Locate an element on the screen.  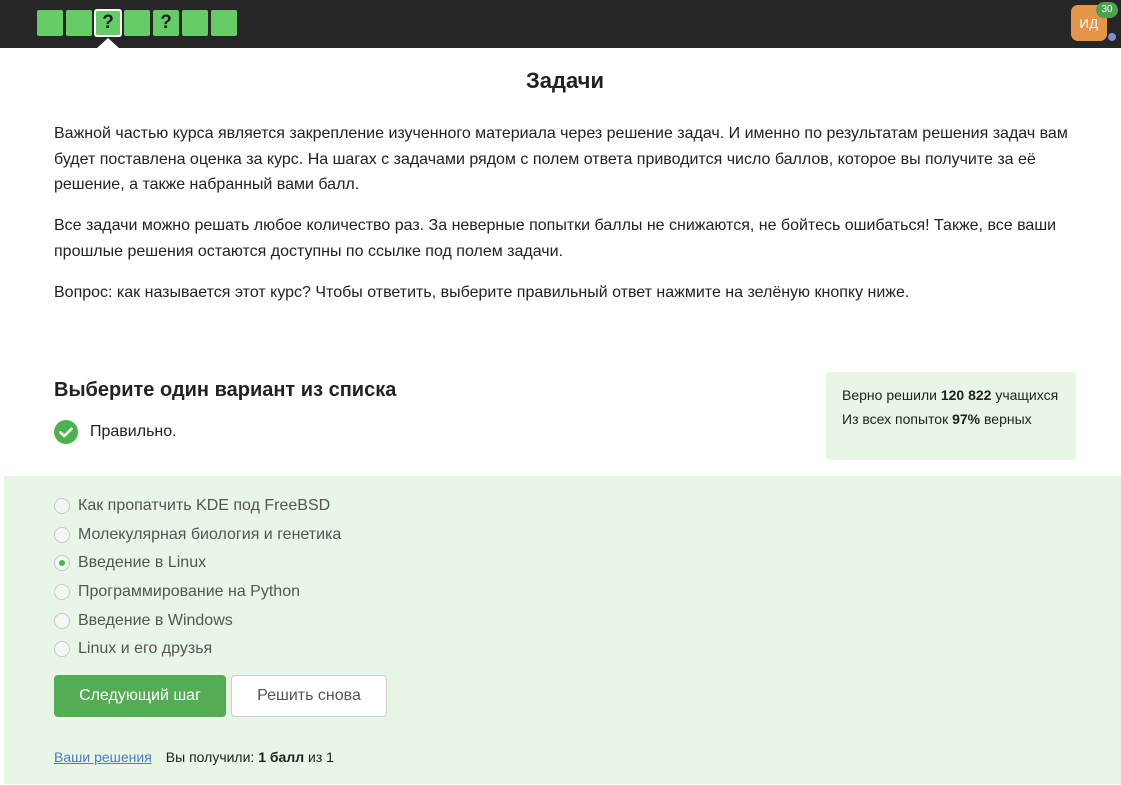
answer-option: Молекулярная биология и генетика is located at coordinates (197, 535).